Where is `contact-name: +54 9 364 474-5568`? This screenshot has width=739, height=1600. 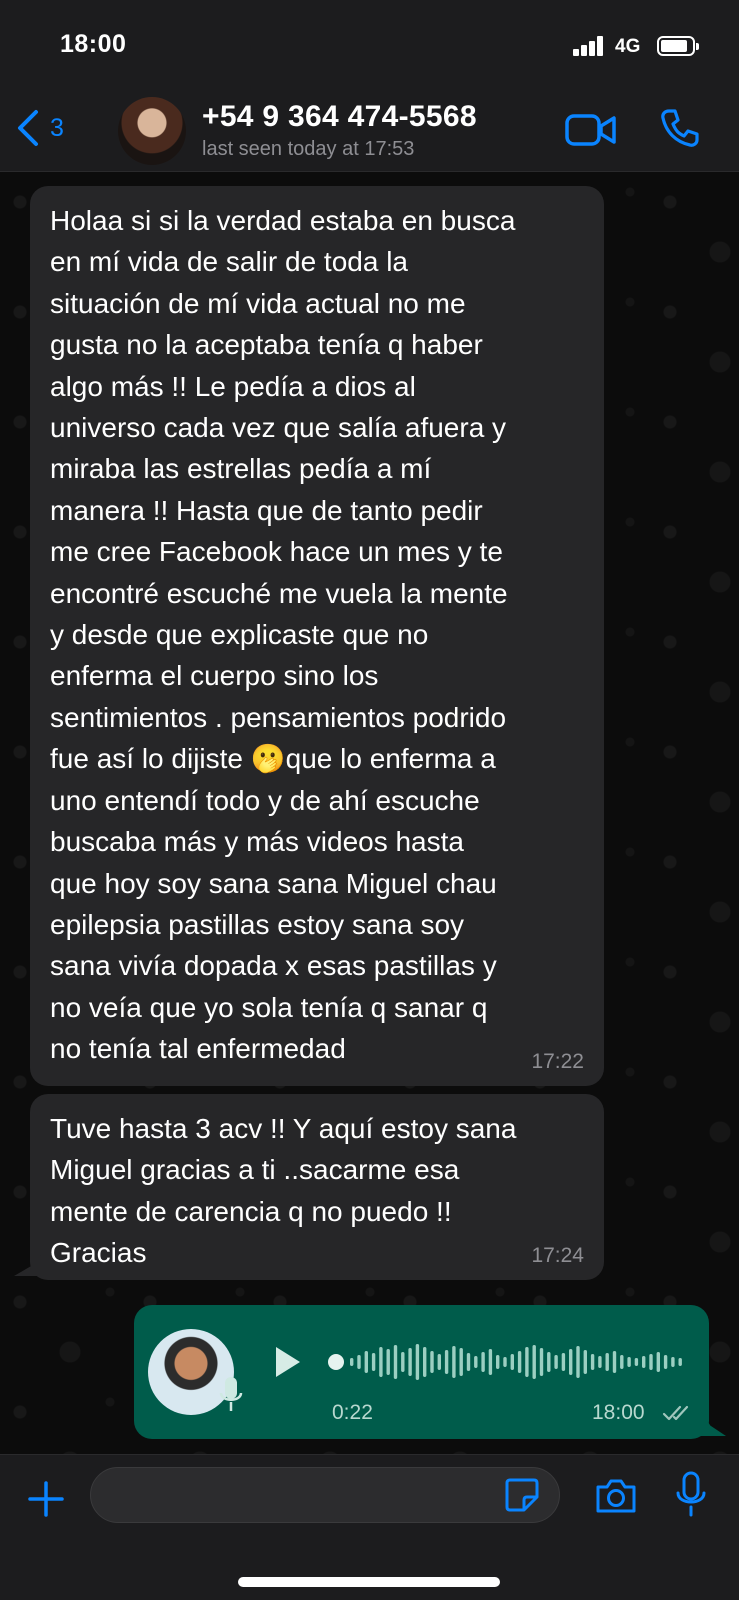
contact-name: +54 9 364 474-5568 is located at coordinates (339, 117).